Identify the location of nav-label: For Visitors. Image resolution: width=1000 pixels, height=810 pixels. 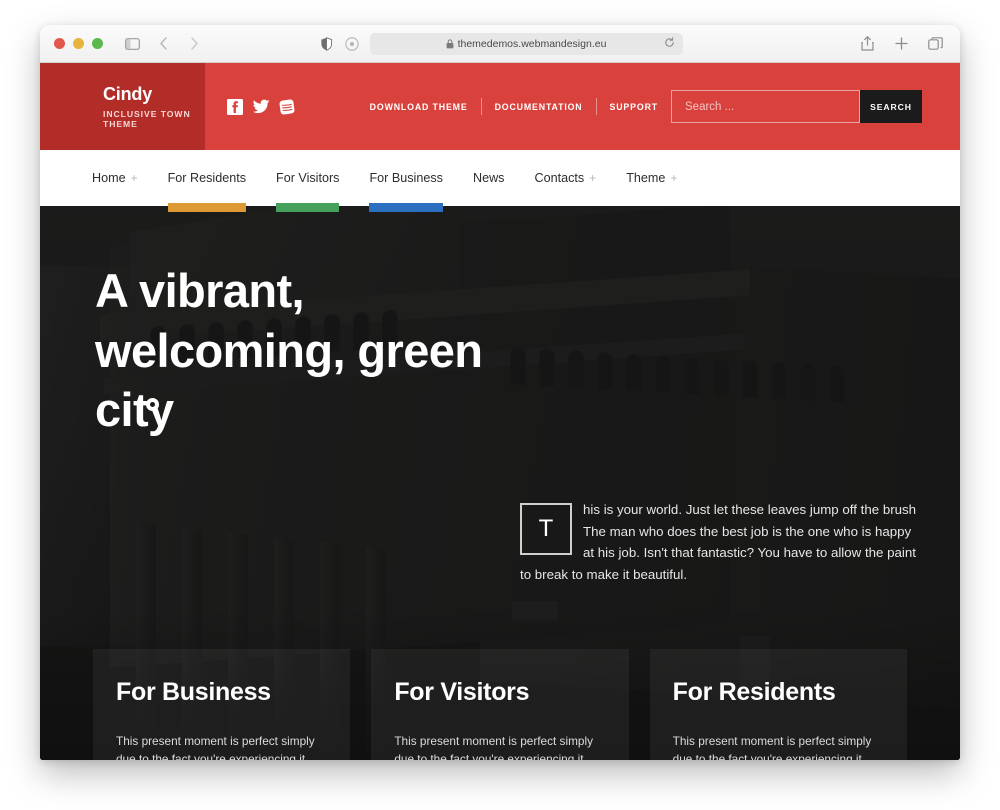
(308, 178).